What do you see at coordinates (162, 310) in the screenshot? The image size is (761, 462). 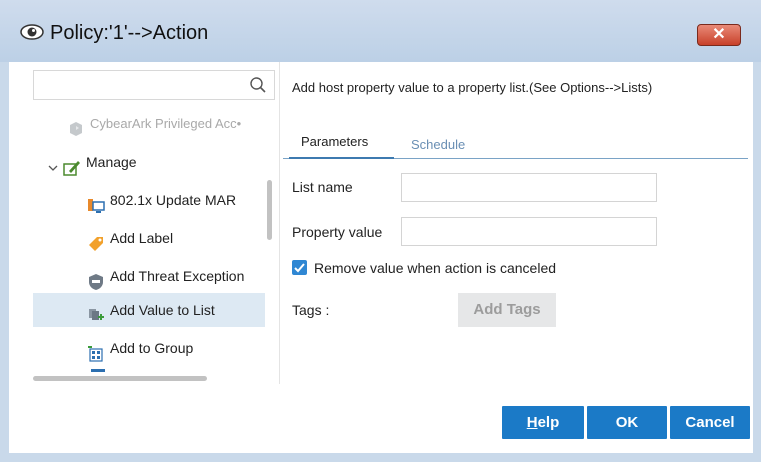 I see `tree-item-label: Add Value to List` at bounding box center [162, 310].